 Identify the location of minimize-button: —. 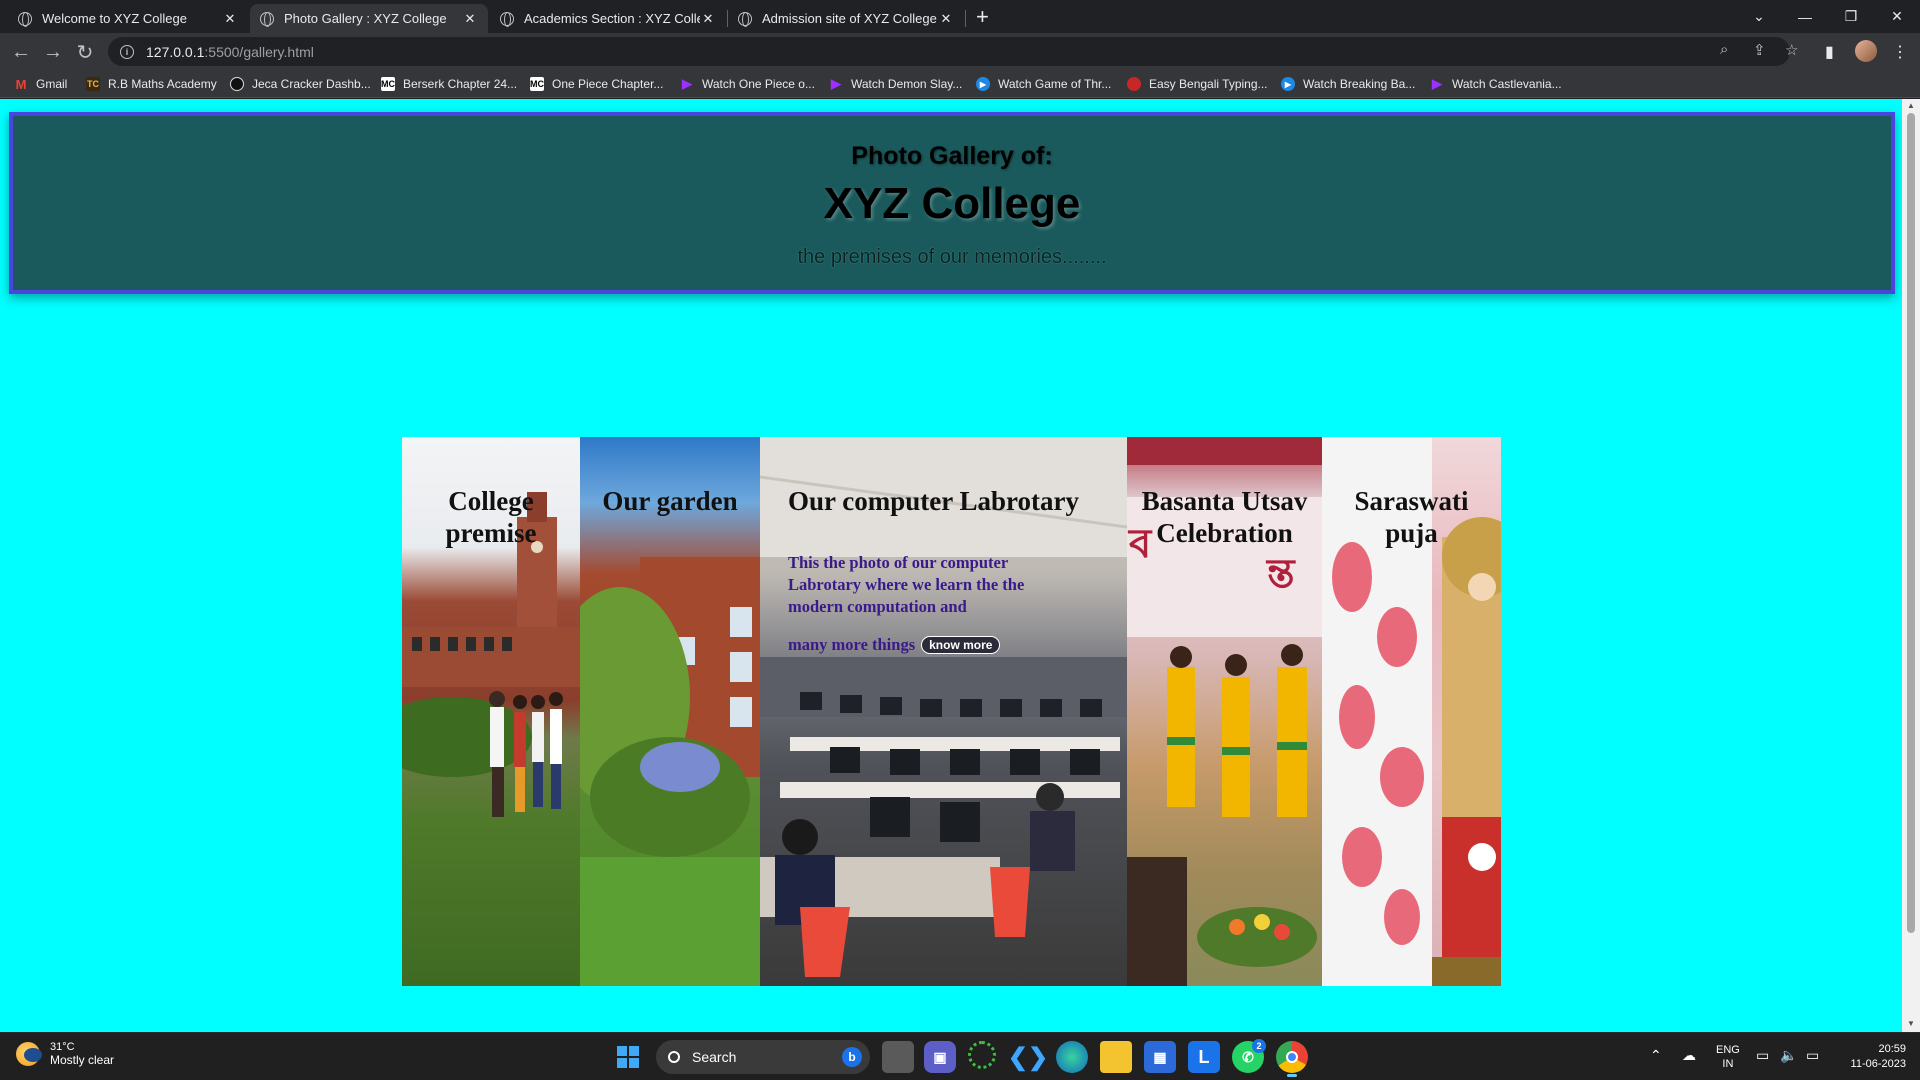
(1805, 16).